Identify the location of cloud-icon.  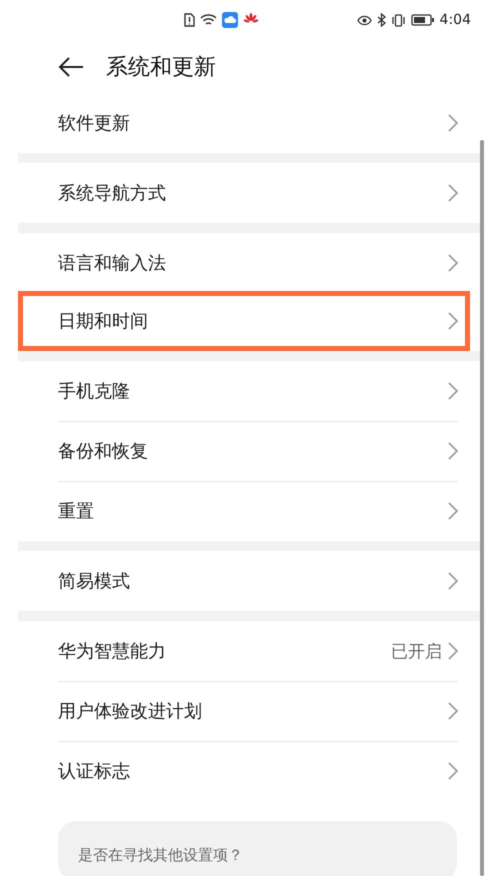
(230, 20).